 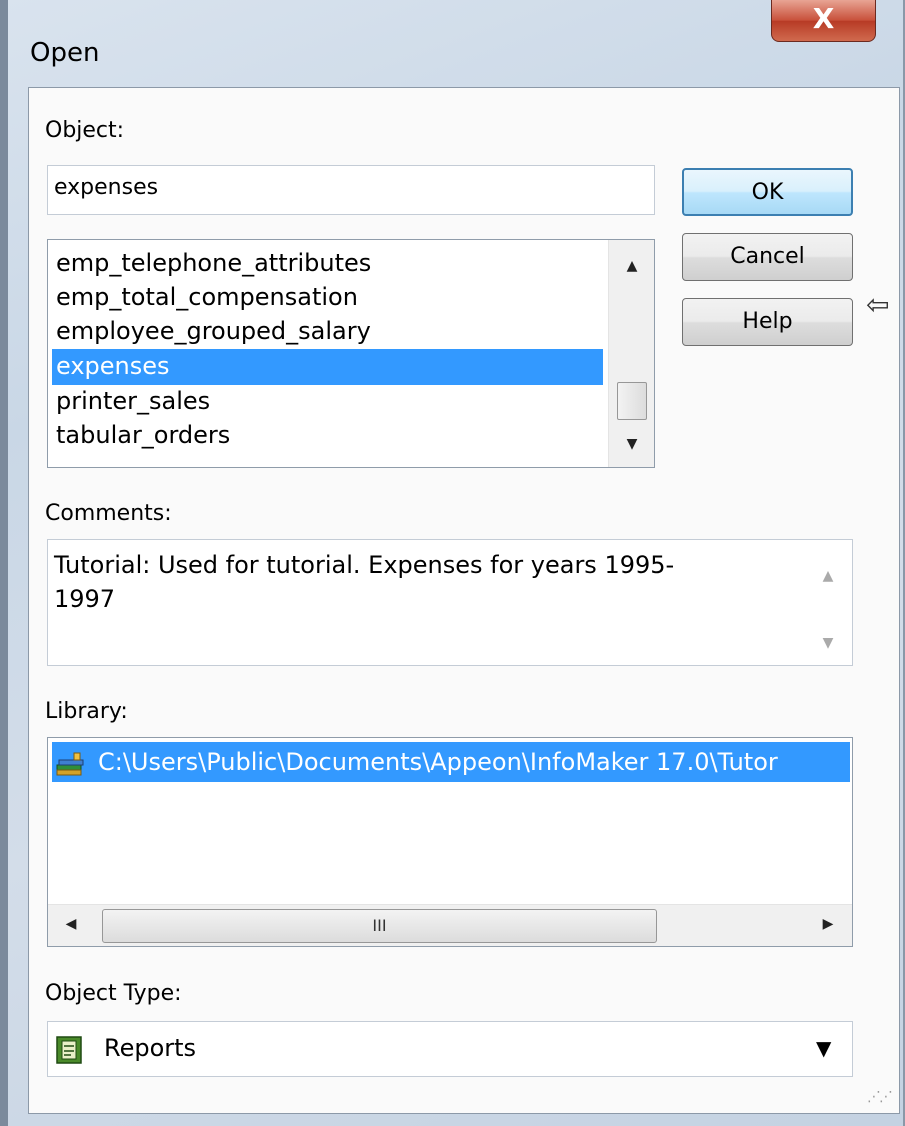 What do you see at coordinates (69, 1050) in the screenshot?
I see `report-icon` at bounding box center [69, 1050].